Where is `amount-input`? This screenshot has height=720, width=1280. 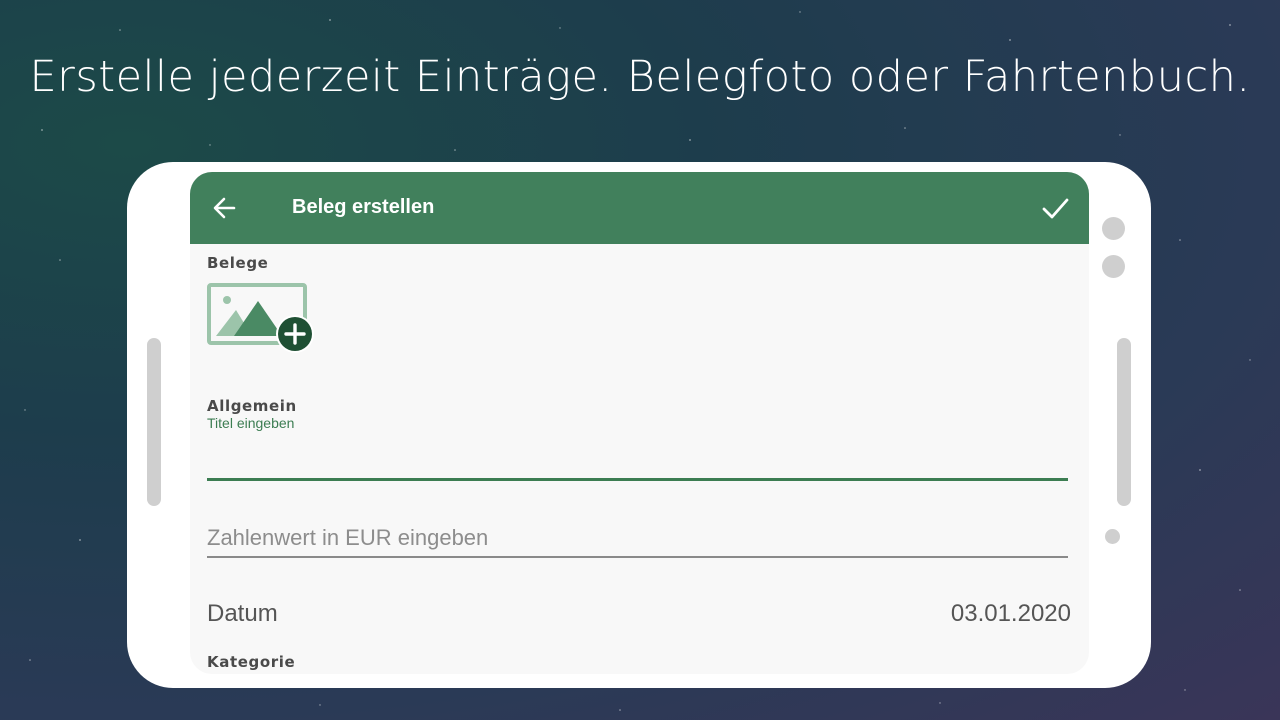 amount-input is located at coordinates (637, 539).